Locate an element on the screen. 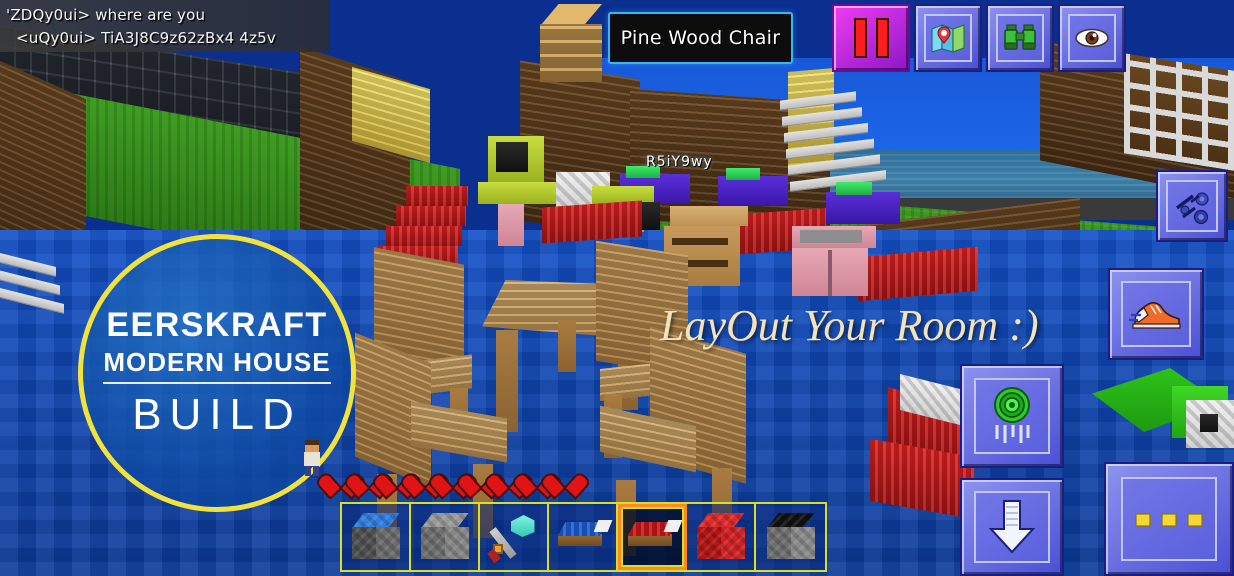 The height and width of the screenshot is (576, 1234). held-block-preview is located at coordinates (573, 44).